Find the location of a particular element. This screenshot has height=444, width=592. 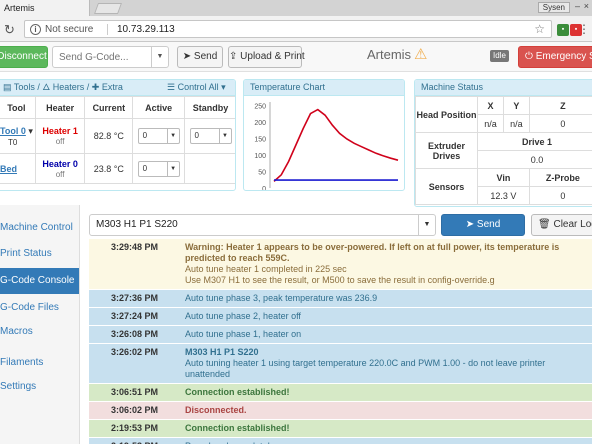

col-tool: Tool is located at coordinates (18, 107).